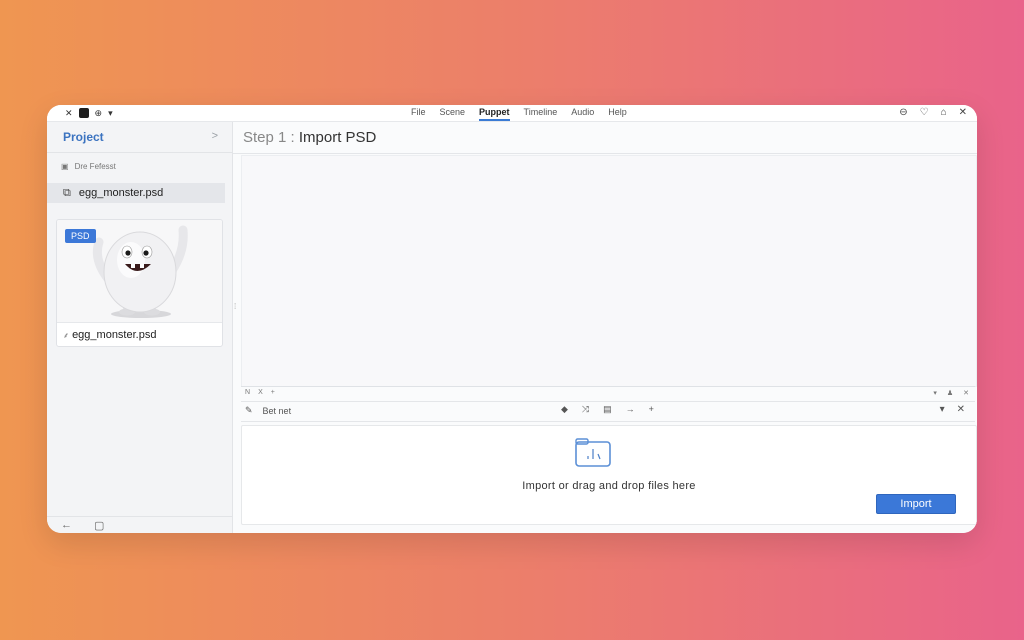 This screenshot has height=640, width=1024. I want to click on recent-label: Dre Fefesst, so click(95, 166).